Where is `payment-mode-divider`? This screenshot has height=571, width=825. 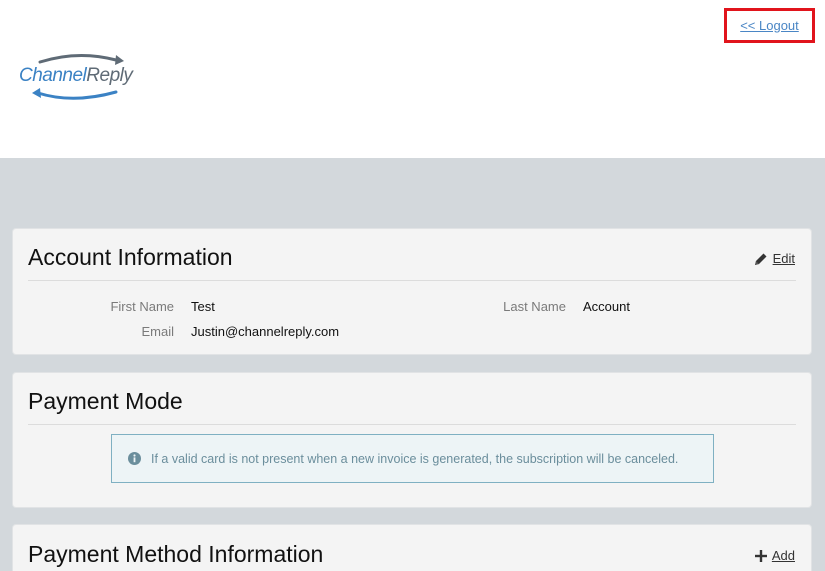 payment-mode-divider is located at coordinates (412, 424).